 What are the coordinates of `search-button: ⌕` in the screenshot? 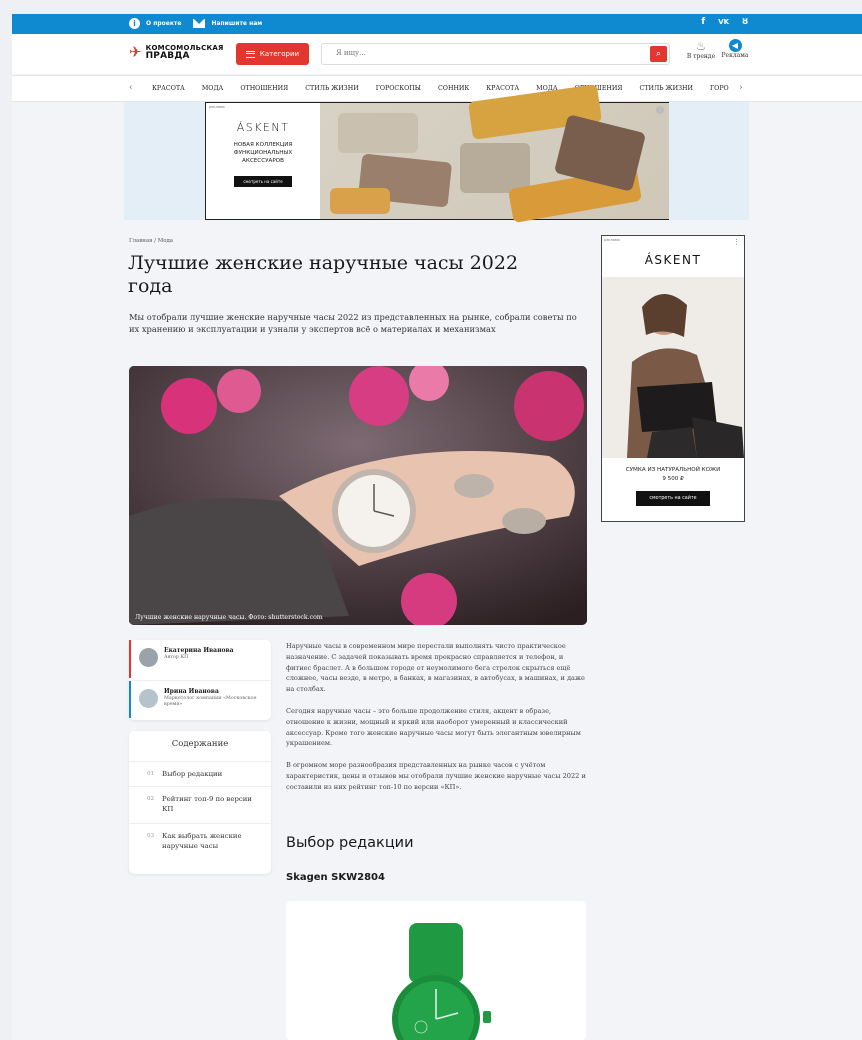 It's located at (658, 54).